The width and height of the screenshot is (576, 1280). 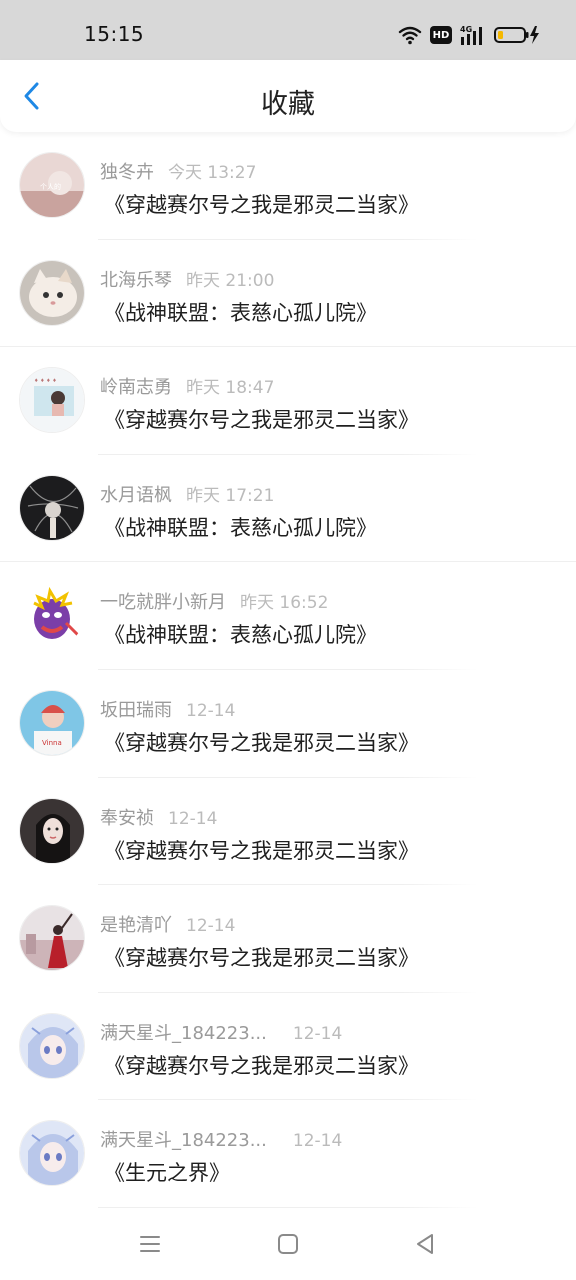 What do you see at coordinates (466, 29) in the screenshot?
I see `svg-text: 4G` at bounding box center [466, 29].